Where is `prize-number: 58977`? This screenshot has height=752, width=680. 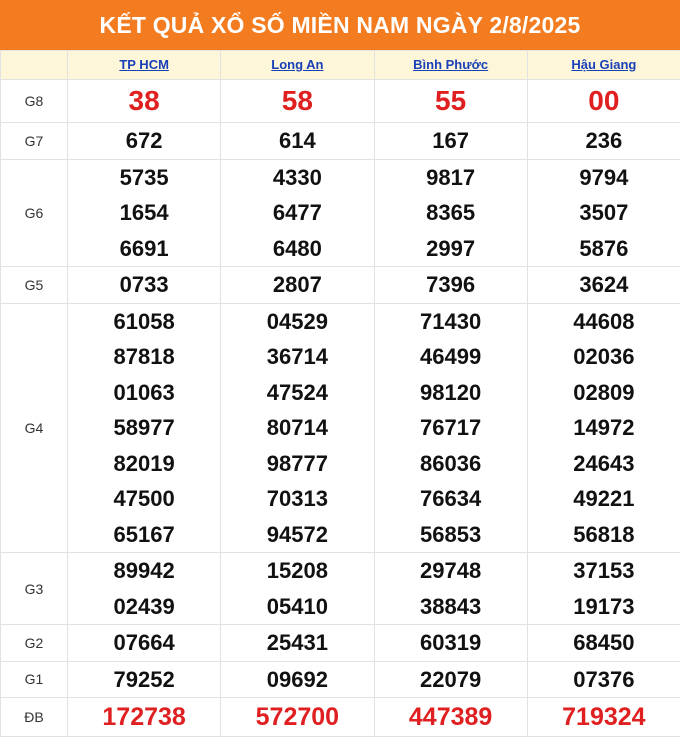
prize-number: 58977 is located at coordinates (144, 427).